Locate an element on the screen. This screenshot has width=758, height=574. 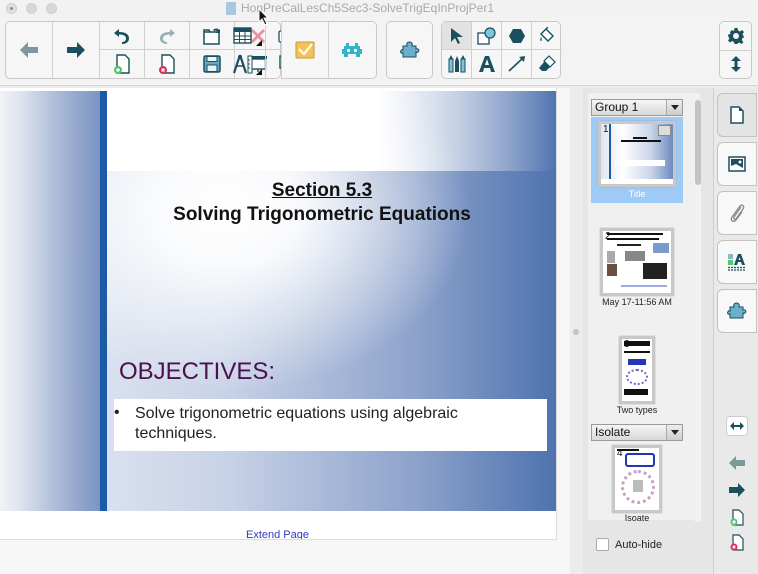
undo-button is located at coordinates (122, 36).